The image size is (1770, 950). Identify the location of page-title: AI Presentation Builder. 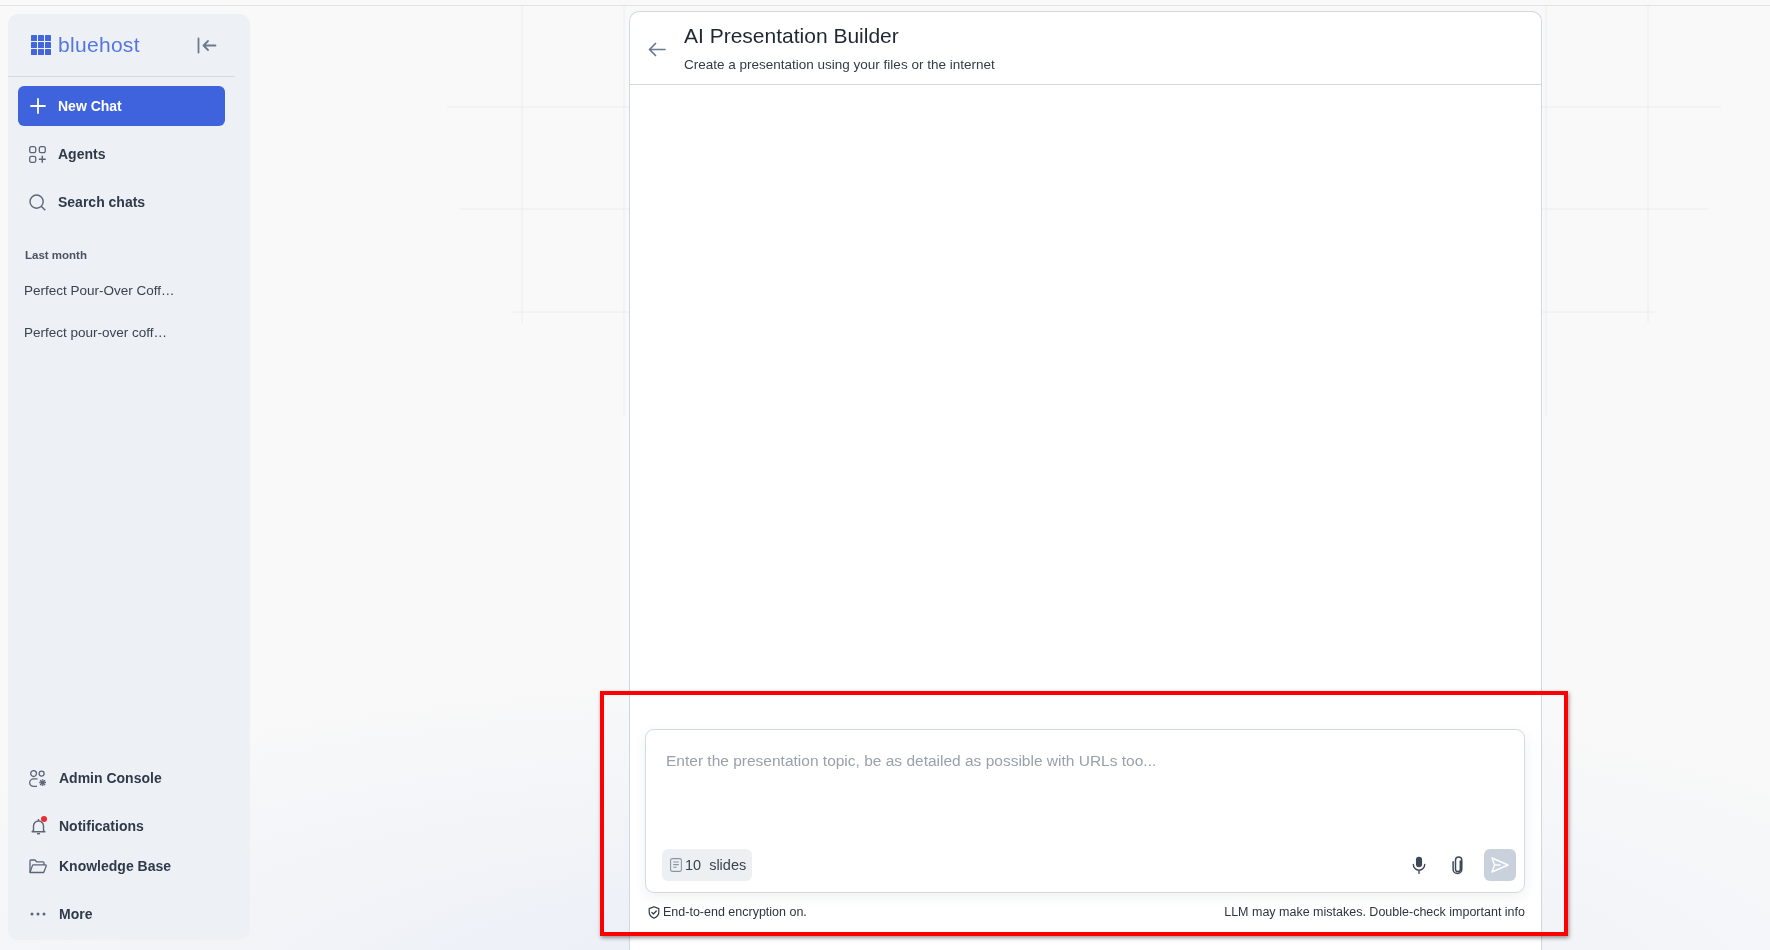
(792, 36).